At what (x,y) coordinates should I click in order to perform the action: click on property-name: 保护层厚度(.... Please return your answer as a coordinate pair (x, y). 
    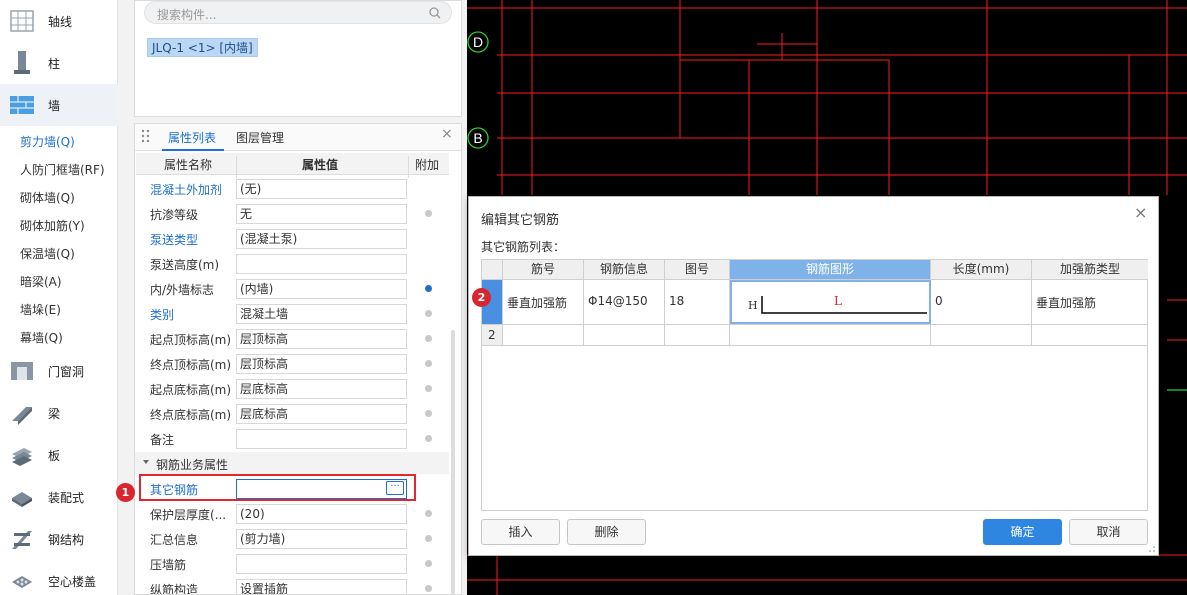
    Looking at the image, I should click on (188, 515).